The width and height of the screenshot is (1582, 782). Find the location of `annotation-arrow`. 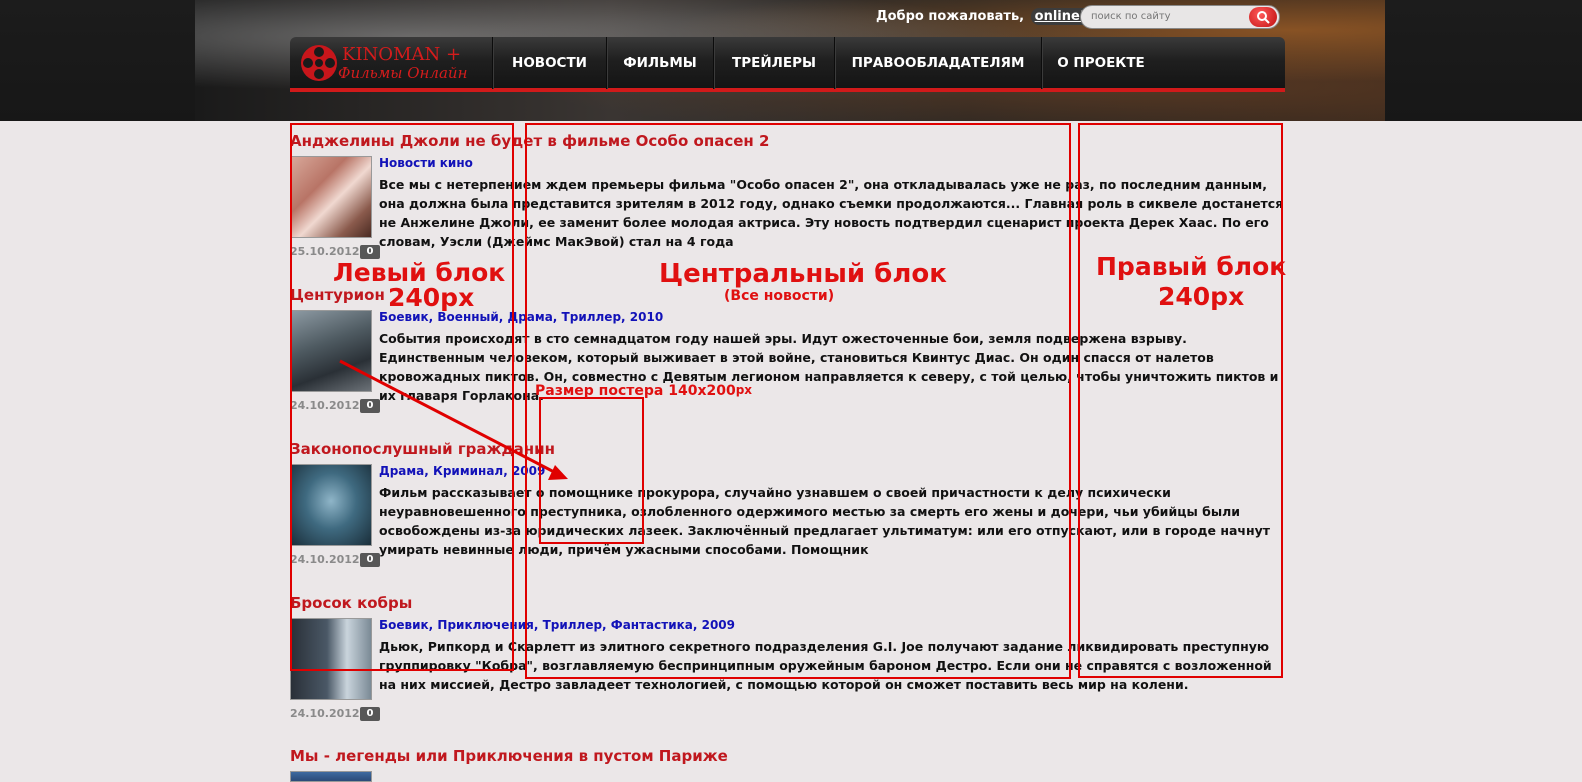

annotation-arrow is located at coordinates (453, 419).